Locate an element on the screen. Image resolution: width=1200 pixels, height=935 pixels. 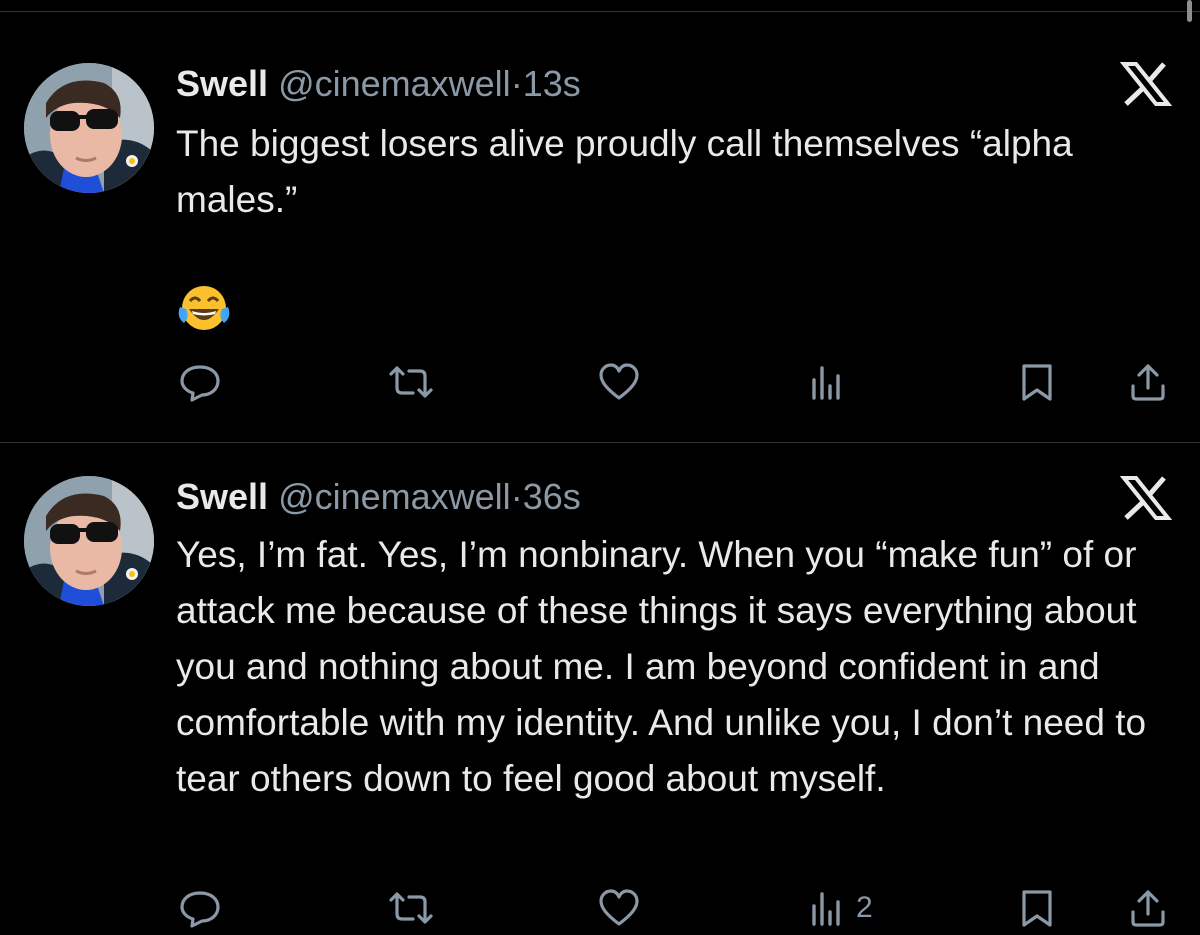
views-button: 2 is located at coordinates (840, 908).